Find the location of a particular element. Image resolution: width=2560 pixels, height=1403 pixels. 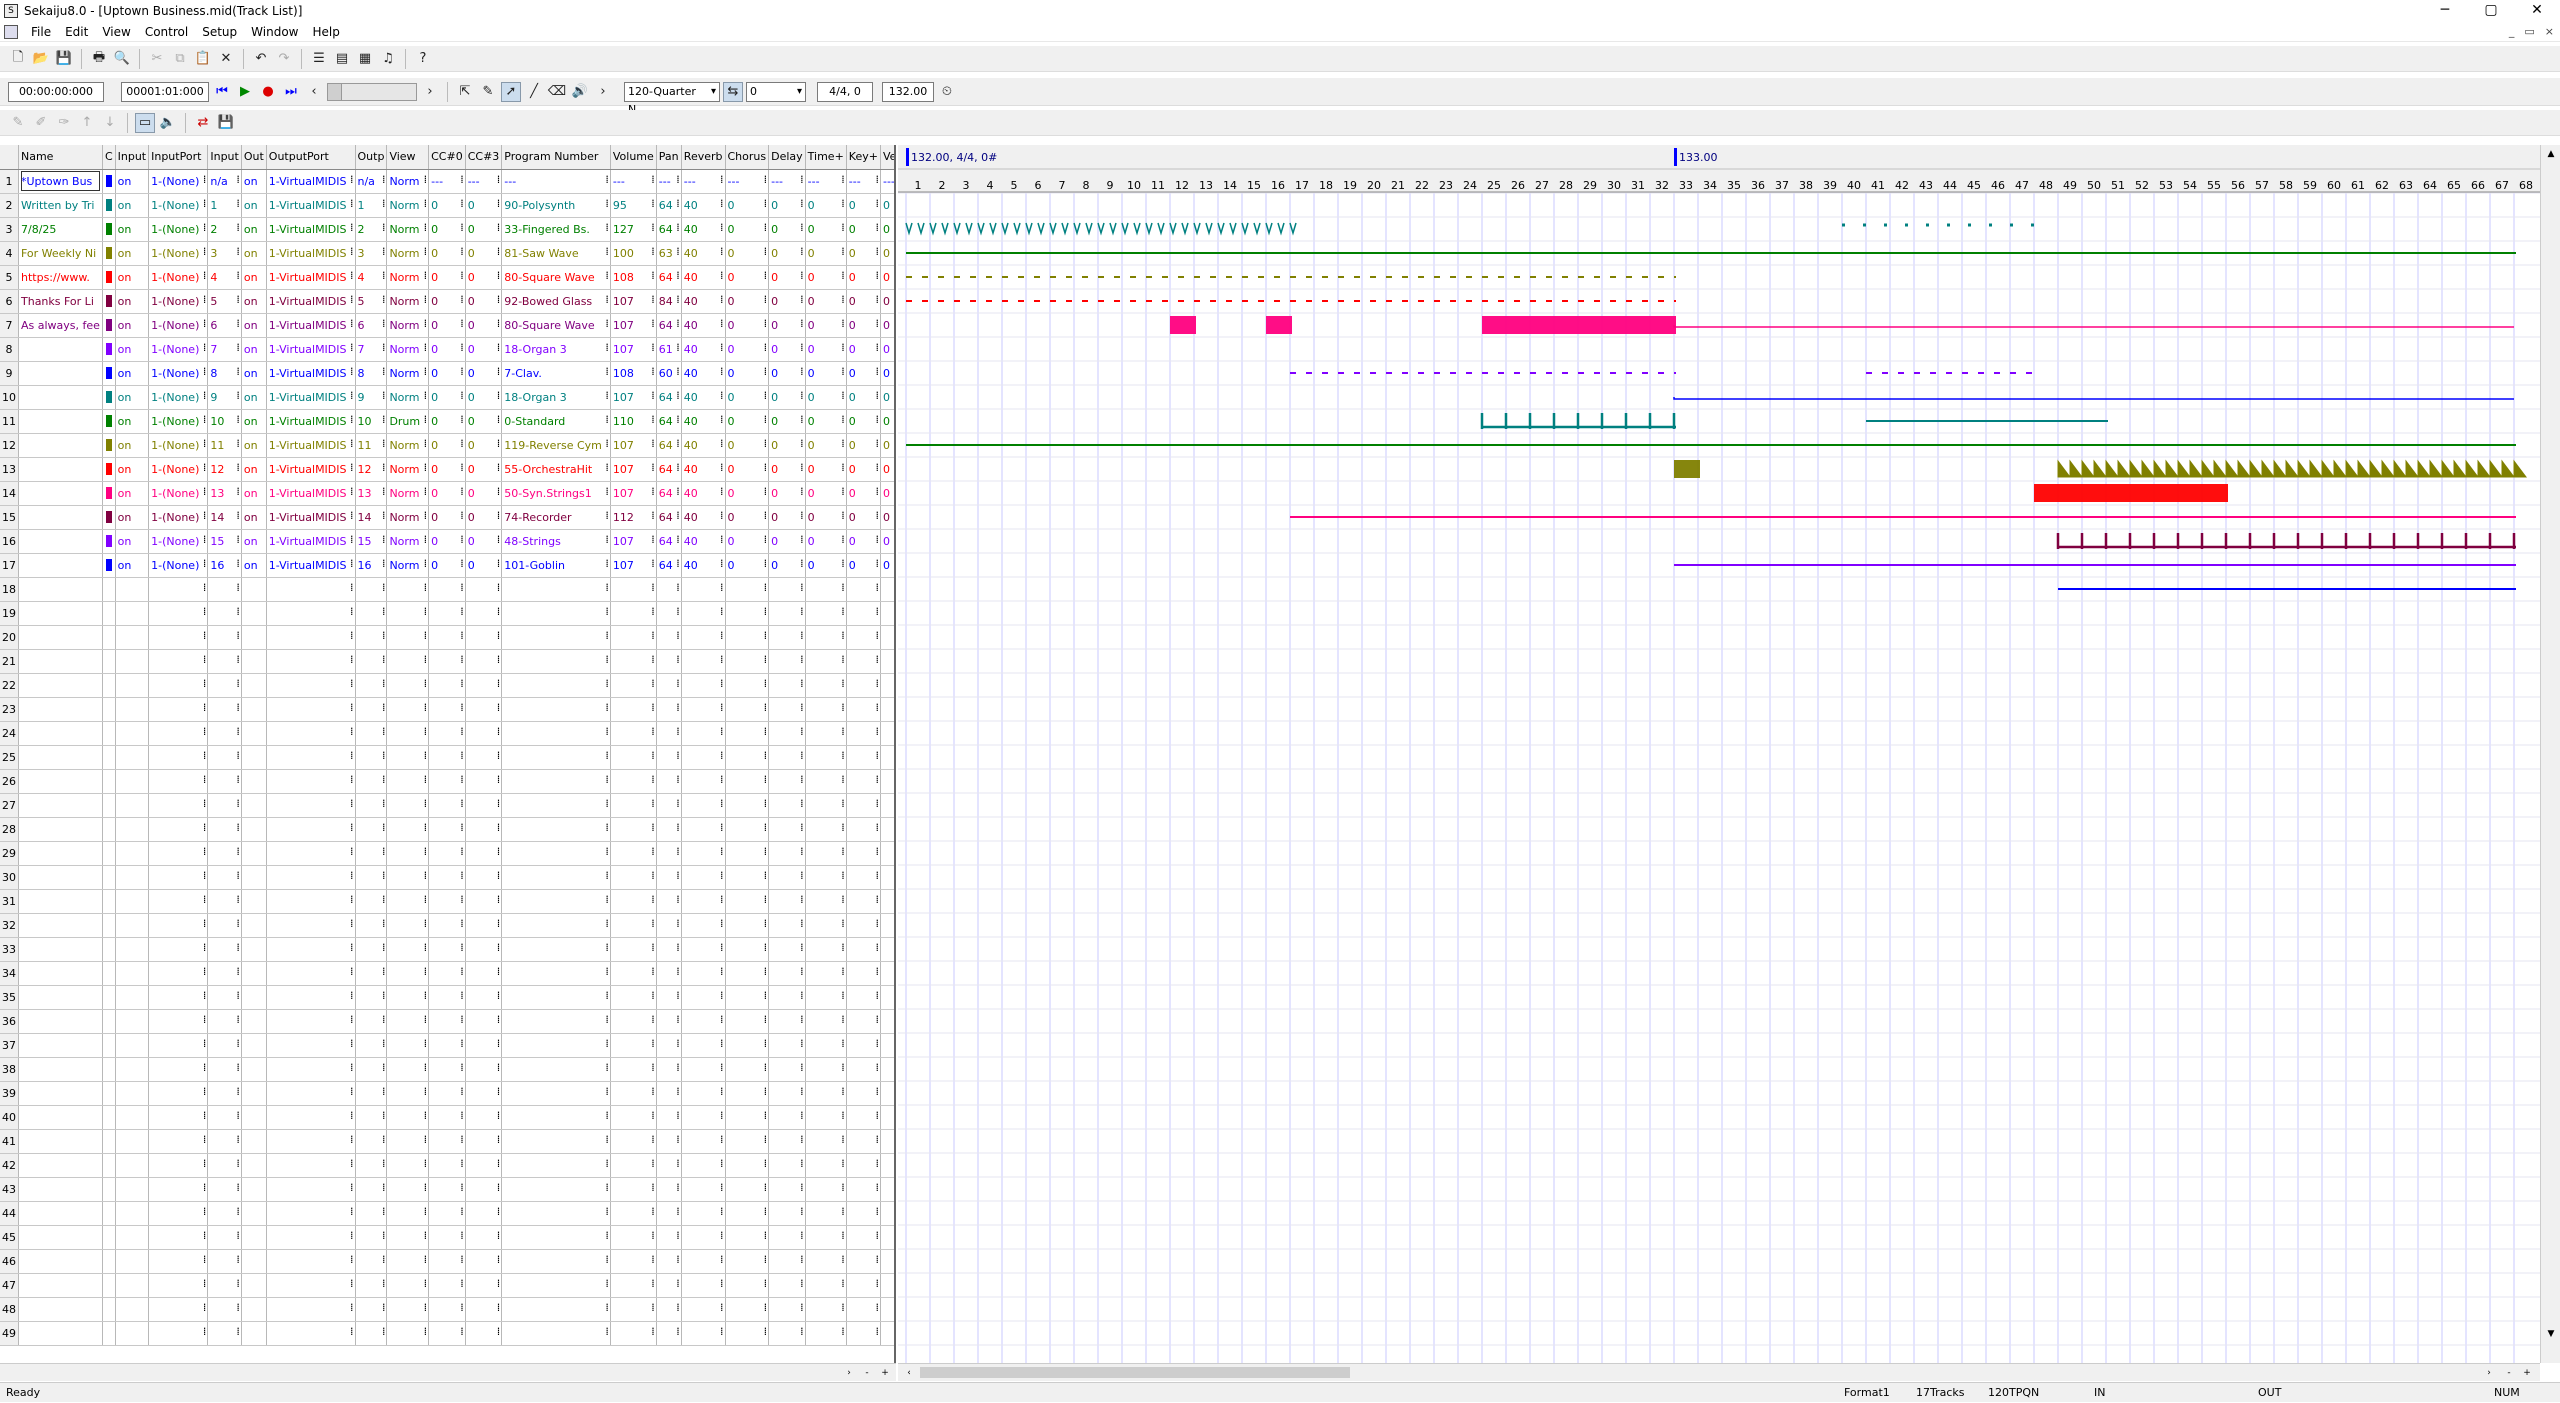

position-slider is located at coordinates (372, 91).